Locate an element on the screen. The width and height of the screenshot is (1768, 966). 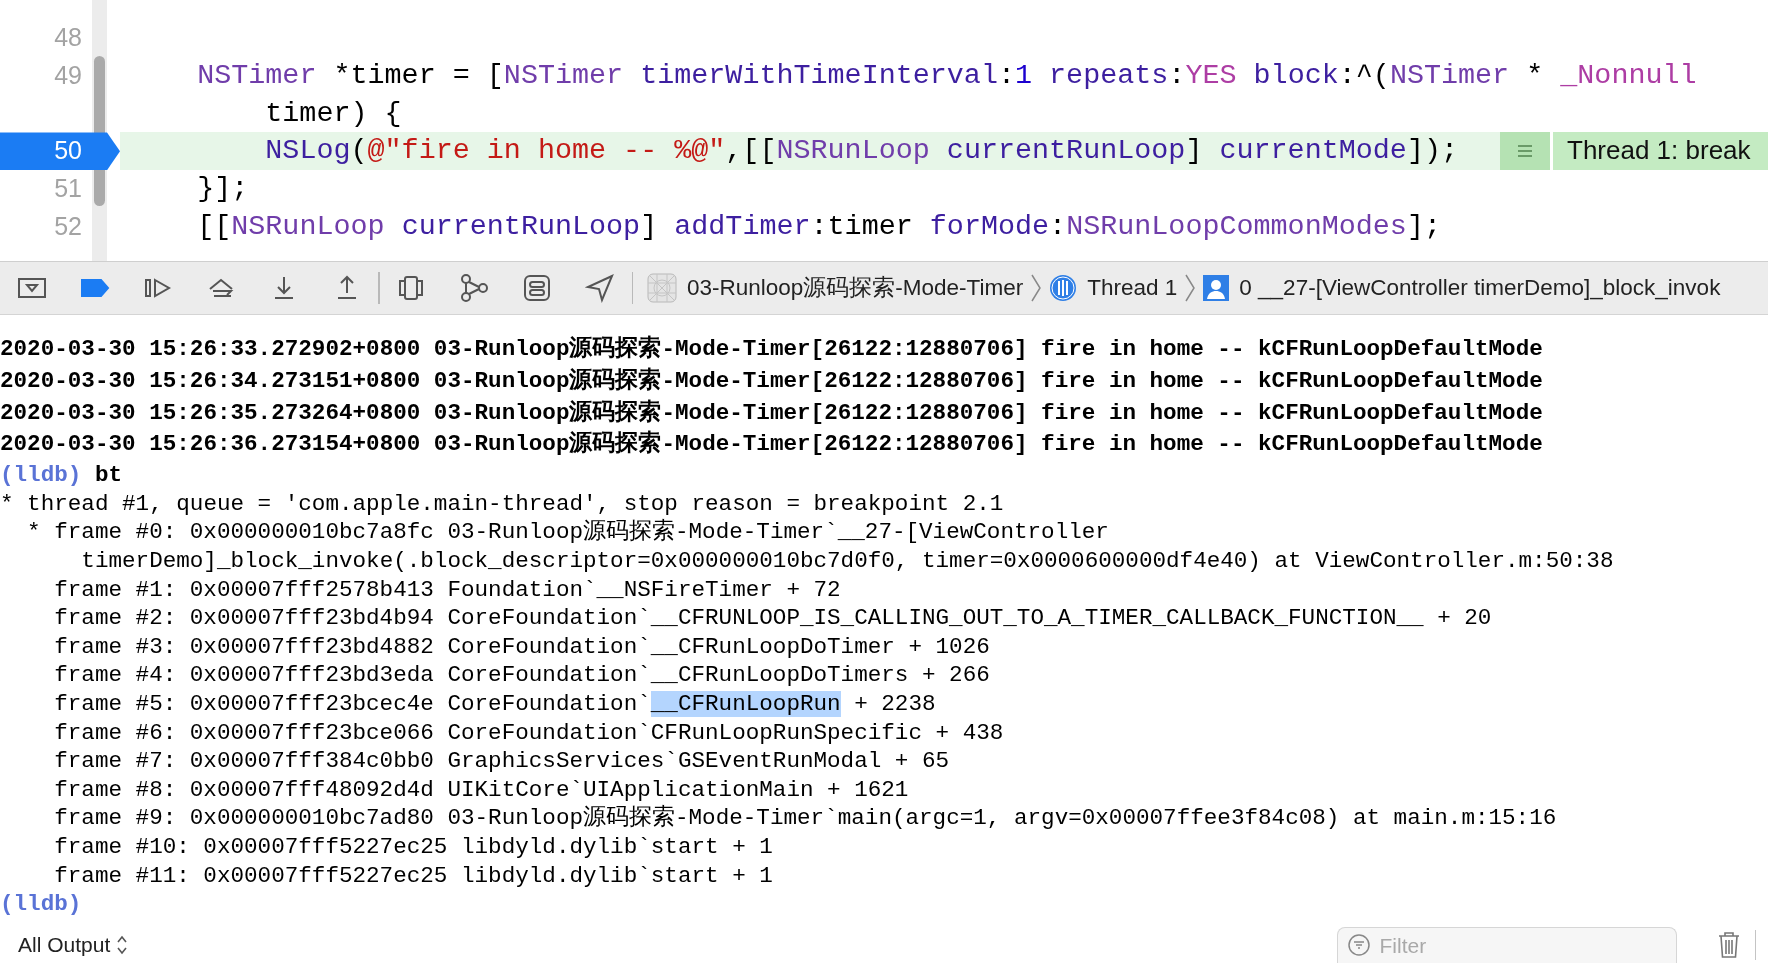
up-down-chevron-icon is located at coordinates (122, 945).